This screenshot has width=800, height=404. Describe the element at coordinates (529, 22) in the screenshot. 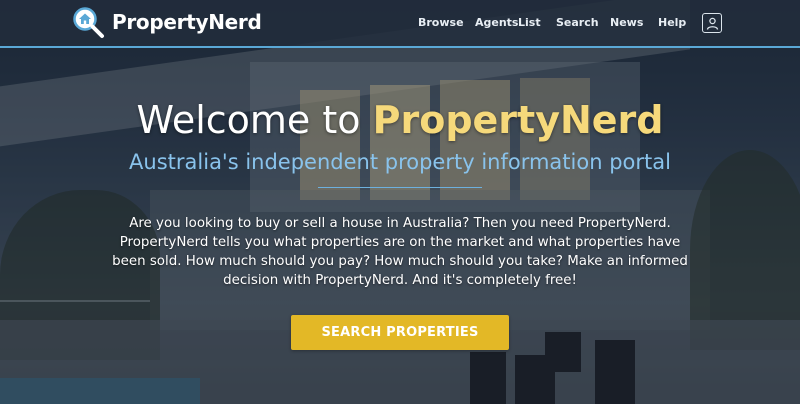

I see `nav-list: List` at that location.